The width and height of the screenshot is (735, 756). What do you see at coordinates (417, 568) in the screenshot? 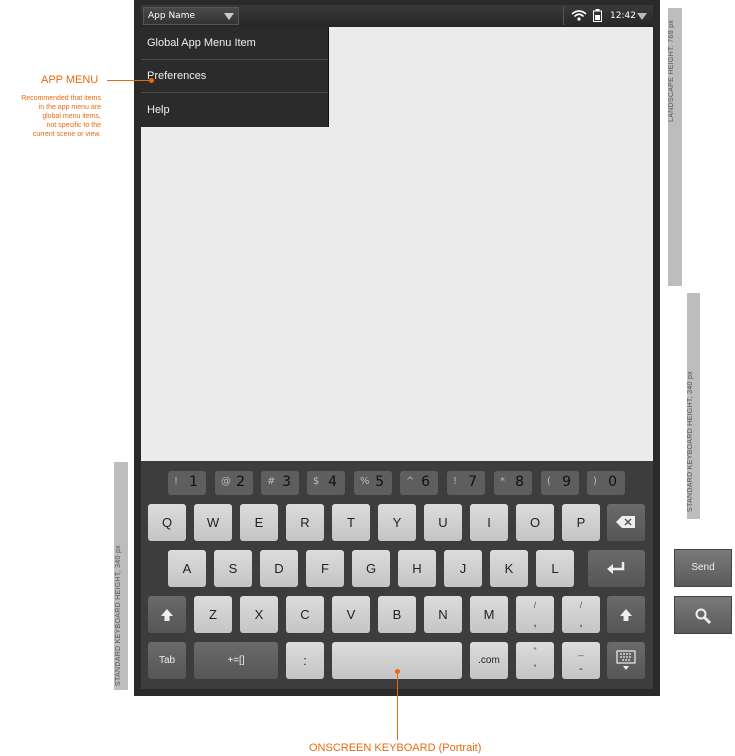
I see `key-h: H` at bounding box center [417, 568].